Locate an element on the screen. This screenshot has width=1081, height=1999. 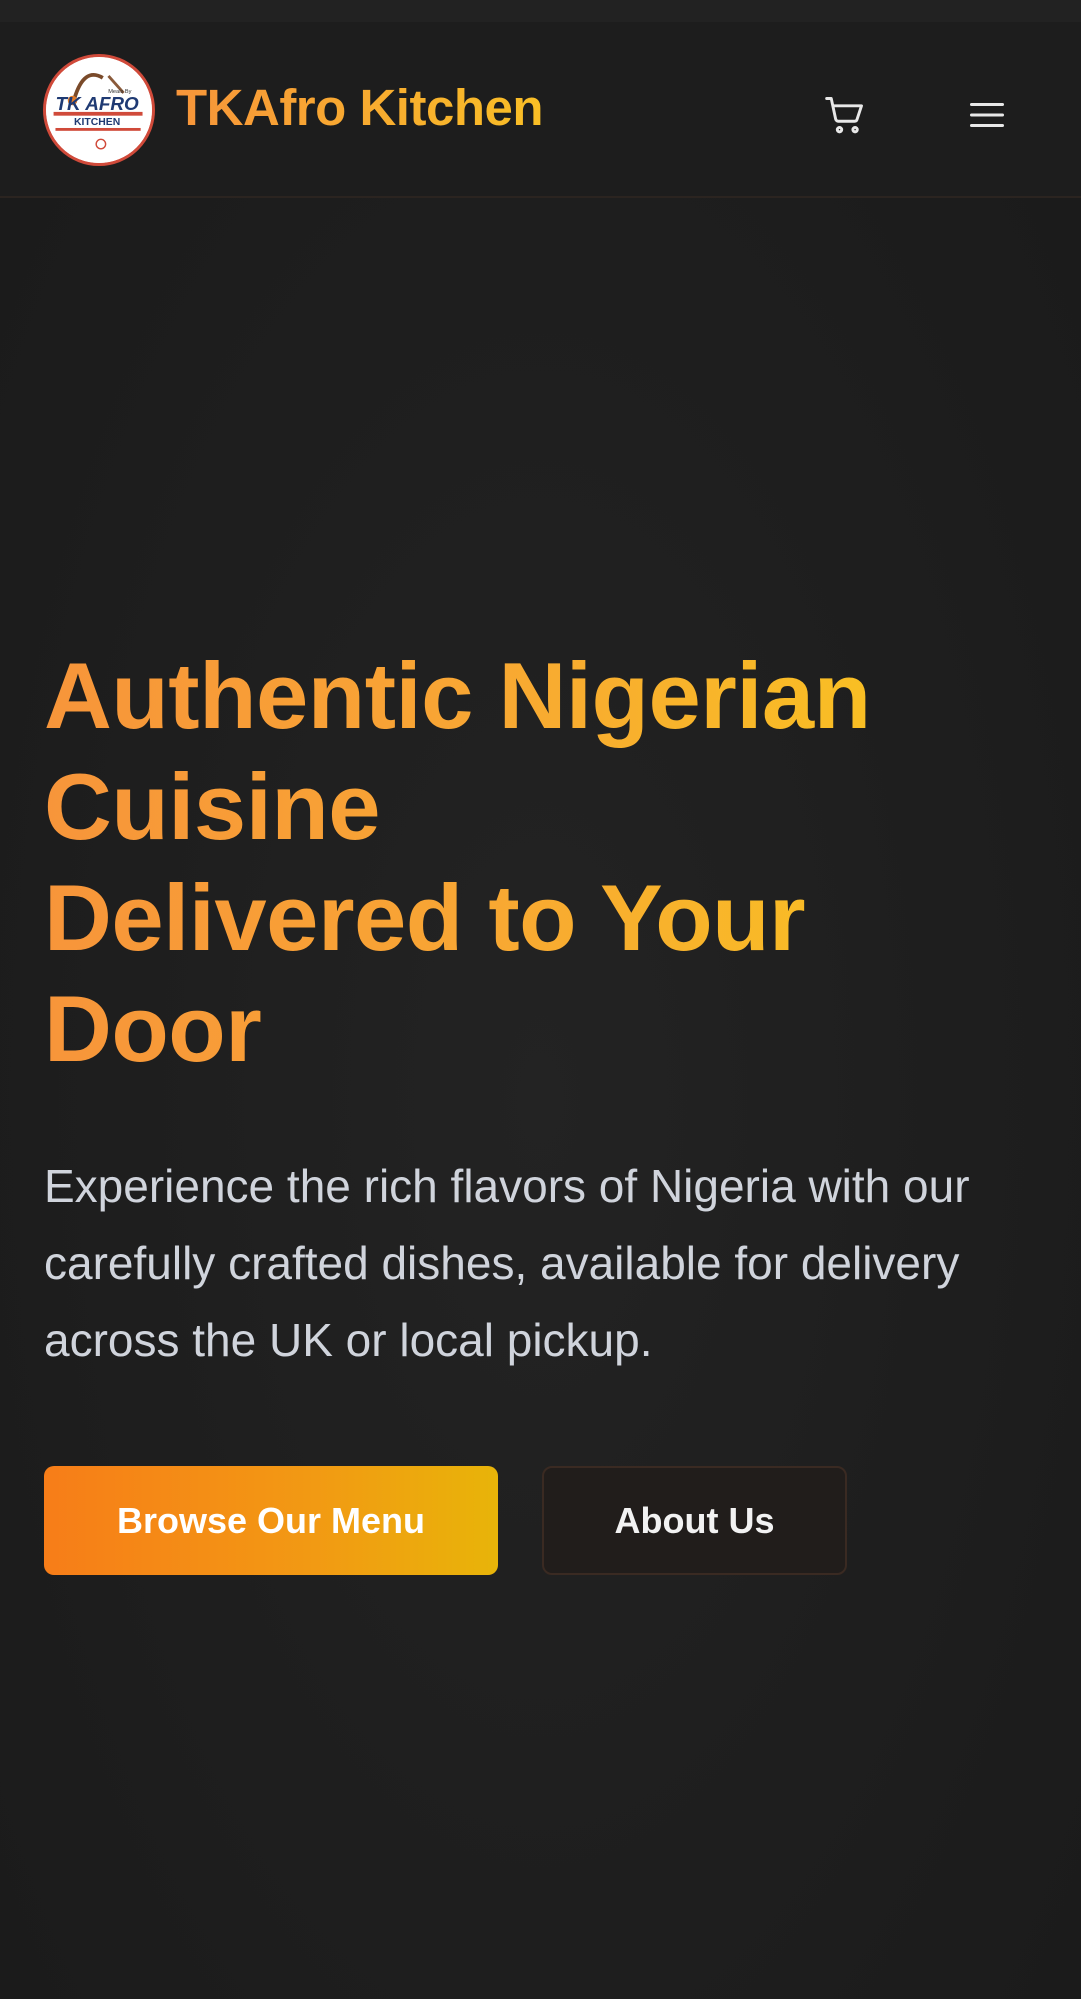
status-strip is located at coordinates (540, 11).